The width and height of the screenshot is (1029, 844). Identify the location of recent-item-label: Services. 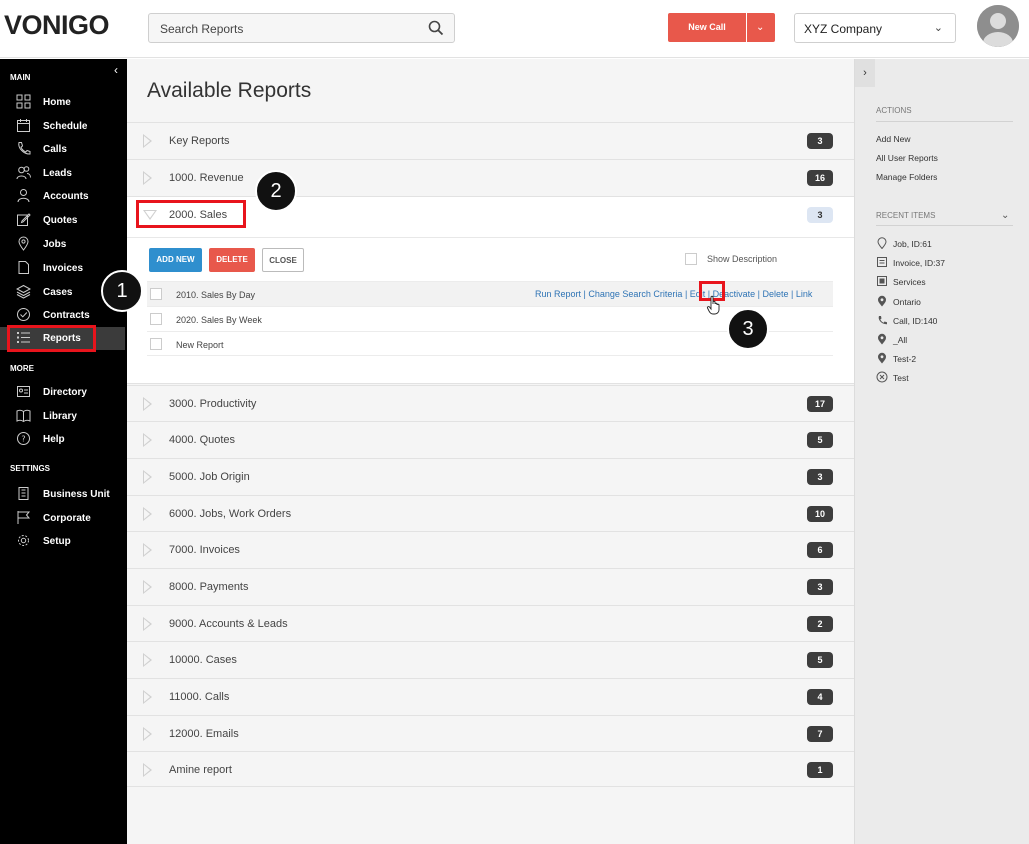
(909, 282).